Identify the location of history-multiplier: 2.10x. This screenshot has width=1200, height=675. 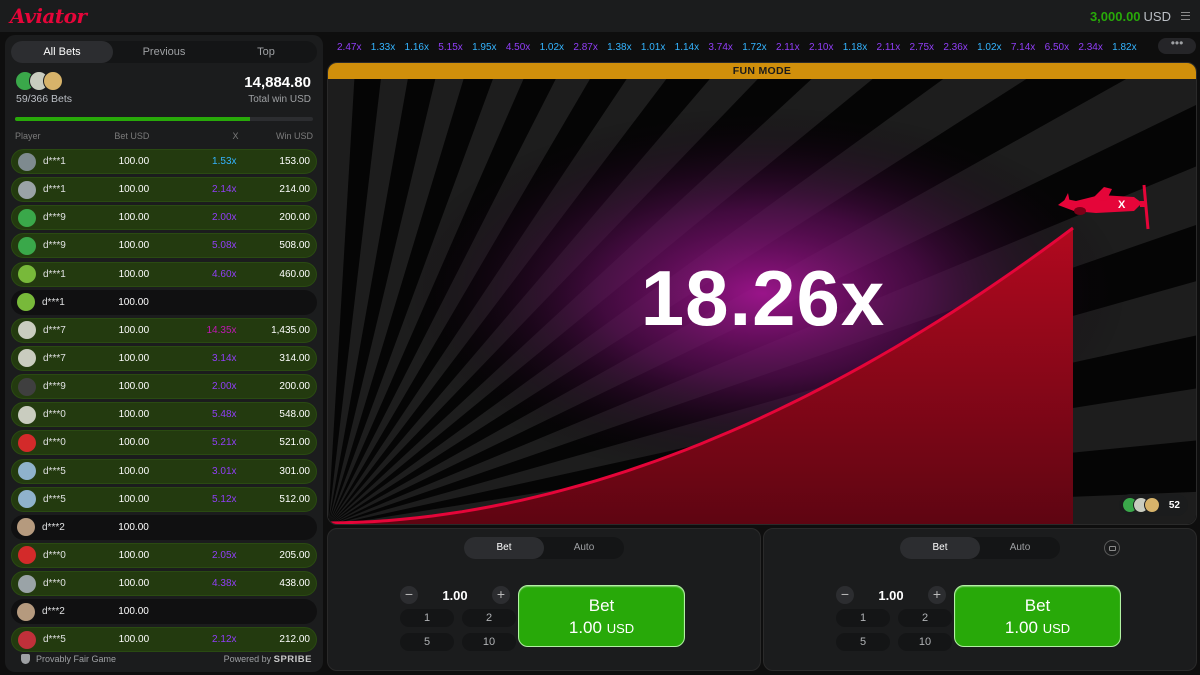
(821, 47).